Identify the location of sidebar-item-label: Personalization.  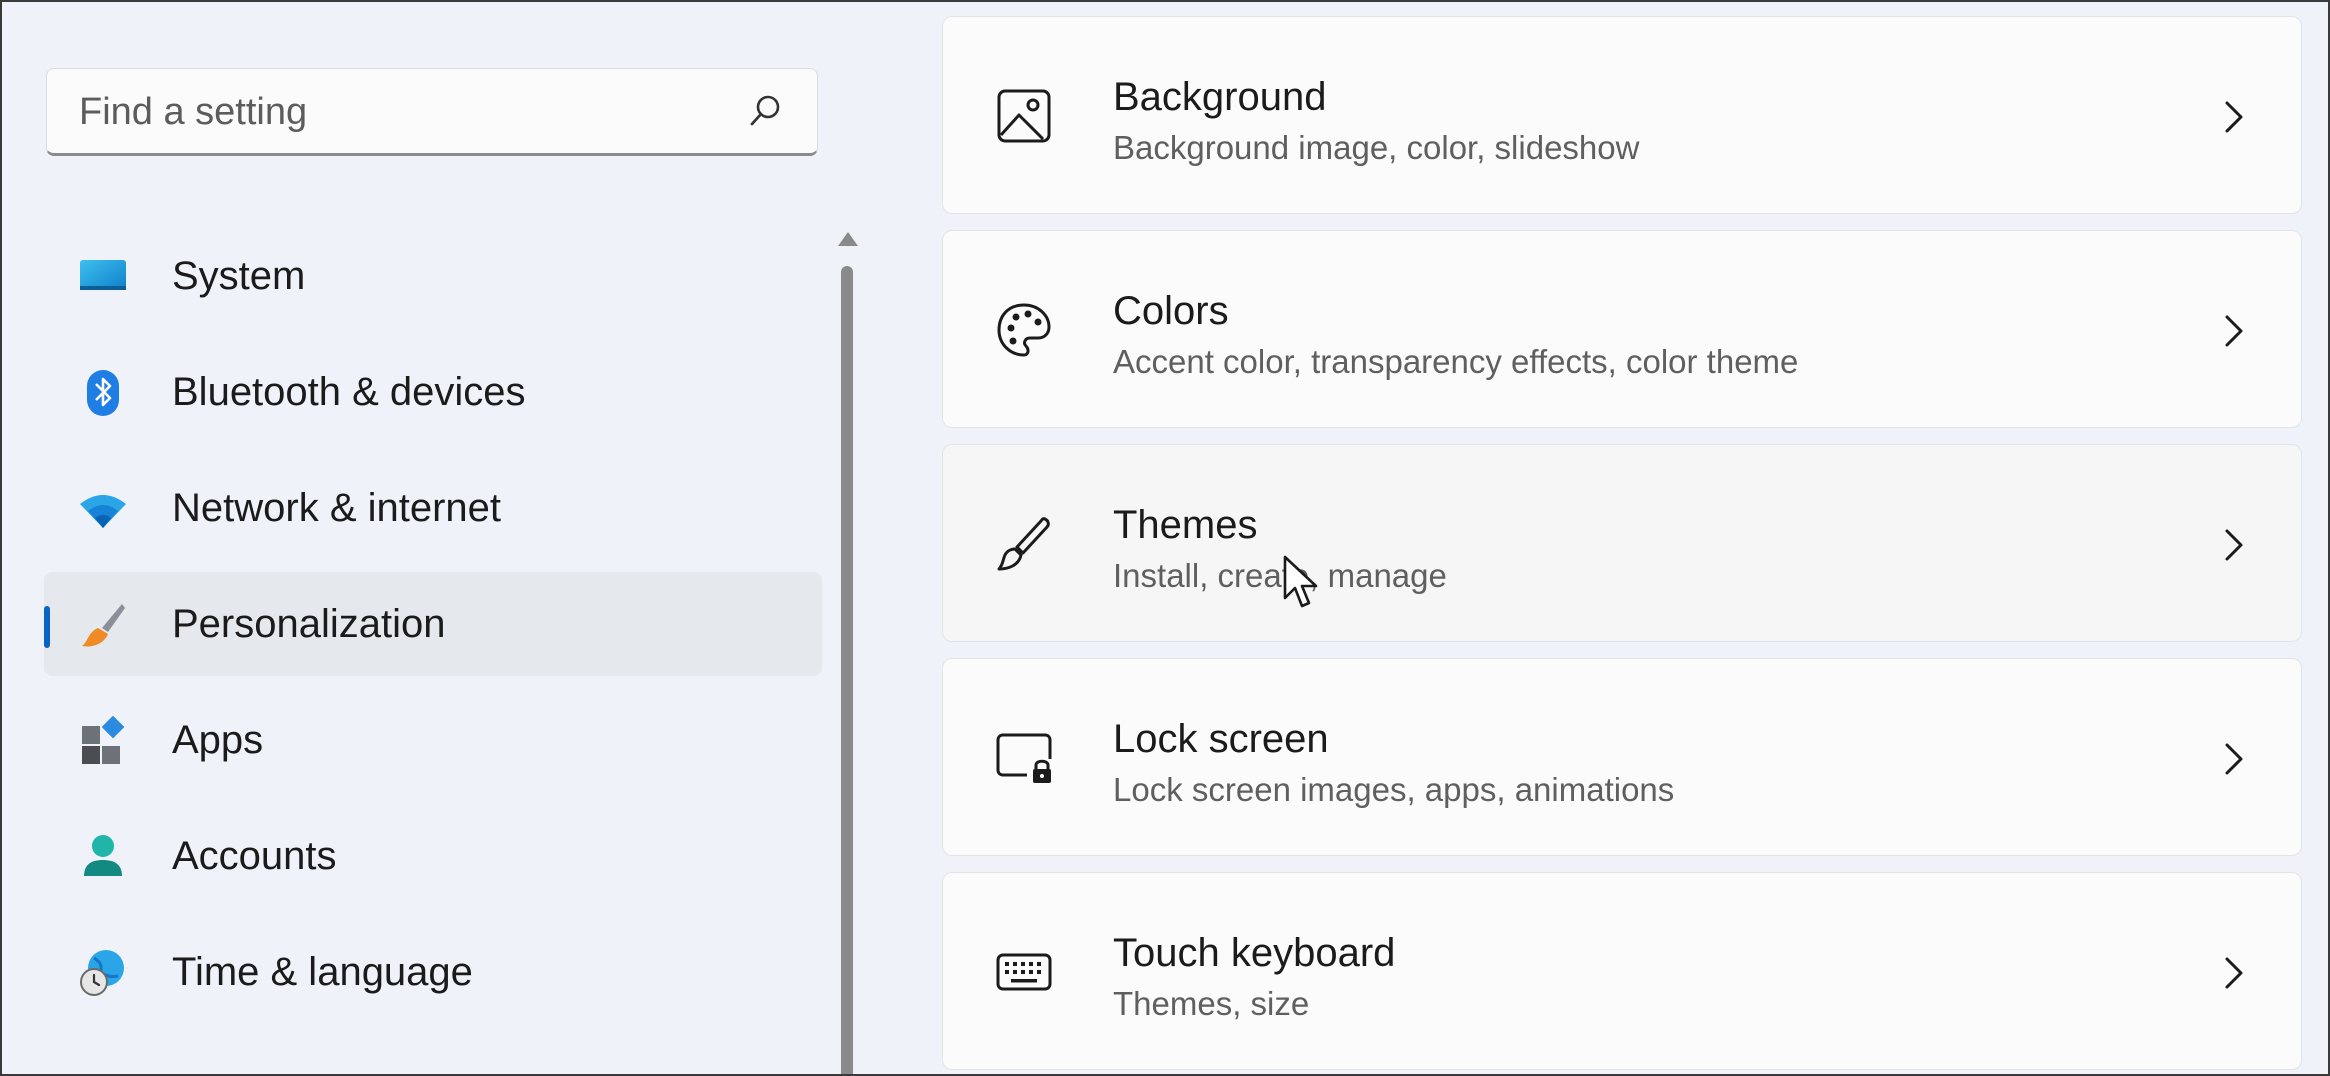
(309, 624).